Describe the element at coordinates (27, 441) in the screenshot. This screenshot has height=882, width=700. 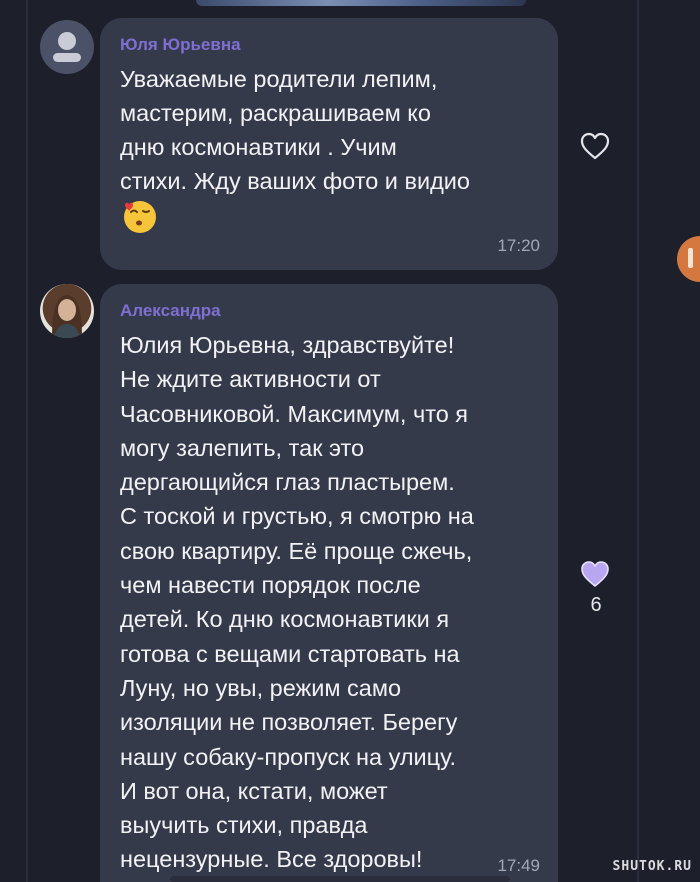
I see `left-edge-divider` at that location.